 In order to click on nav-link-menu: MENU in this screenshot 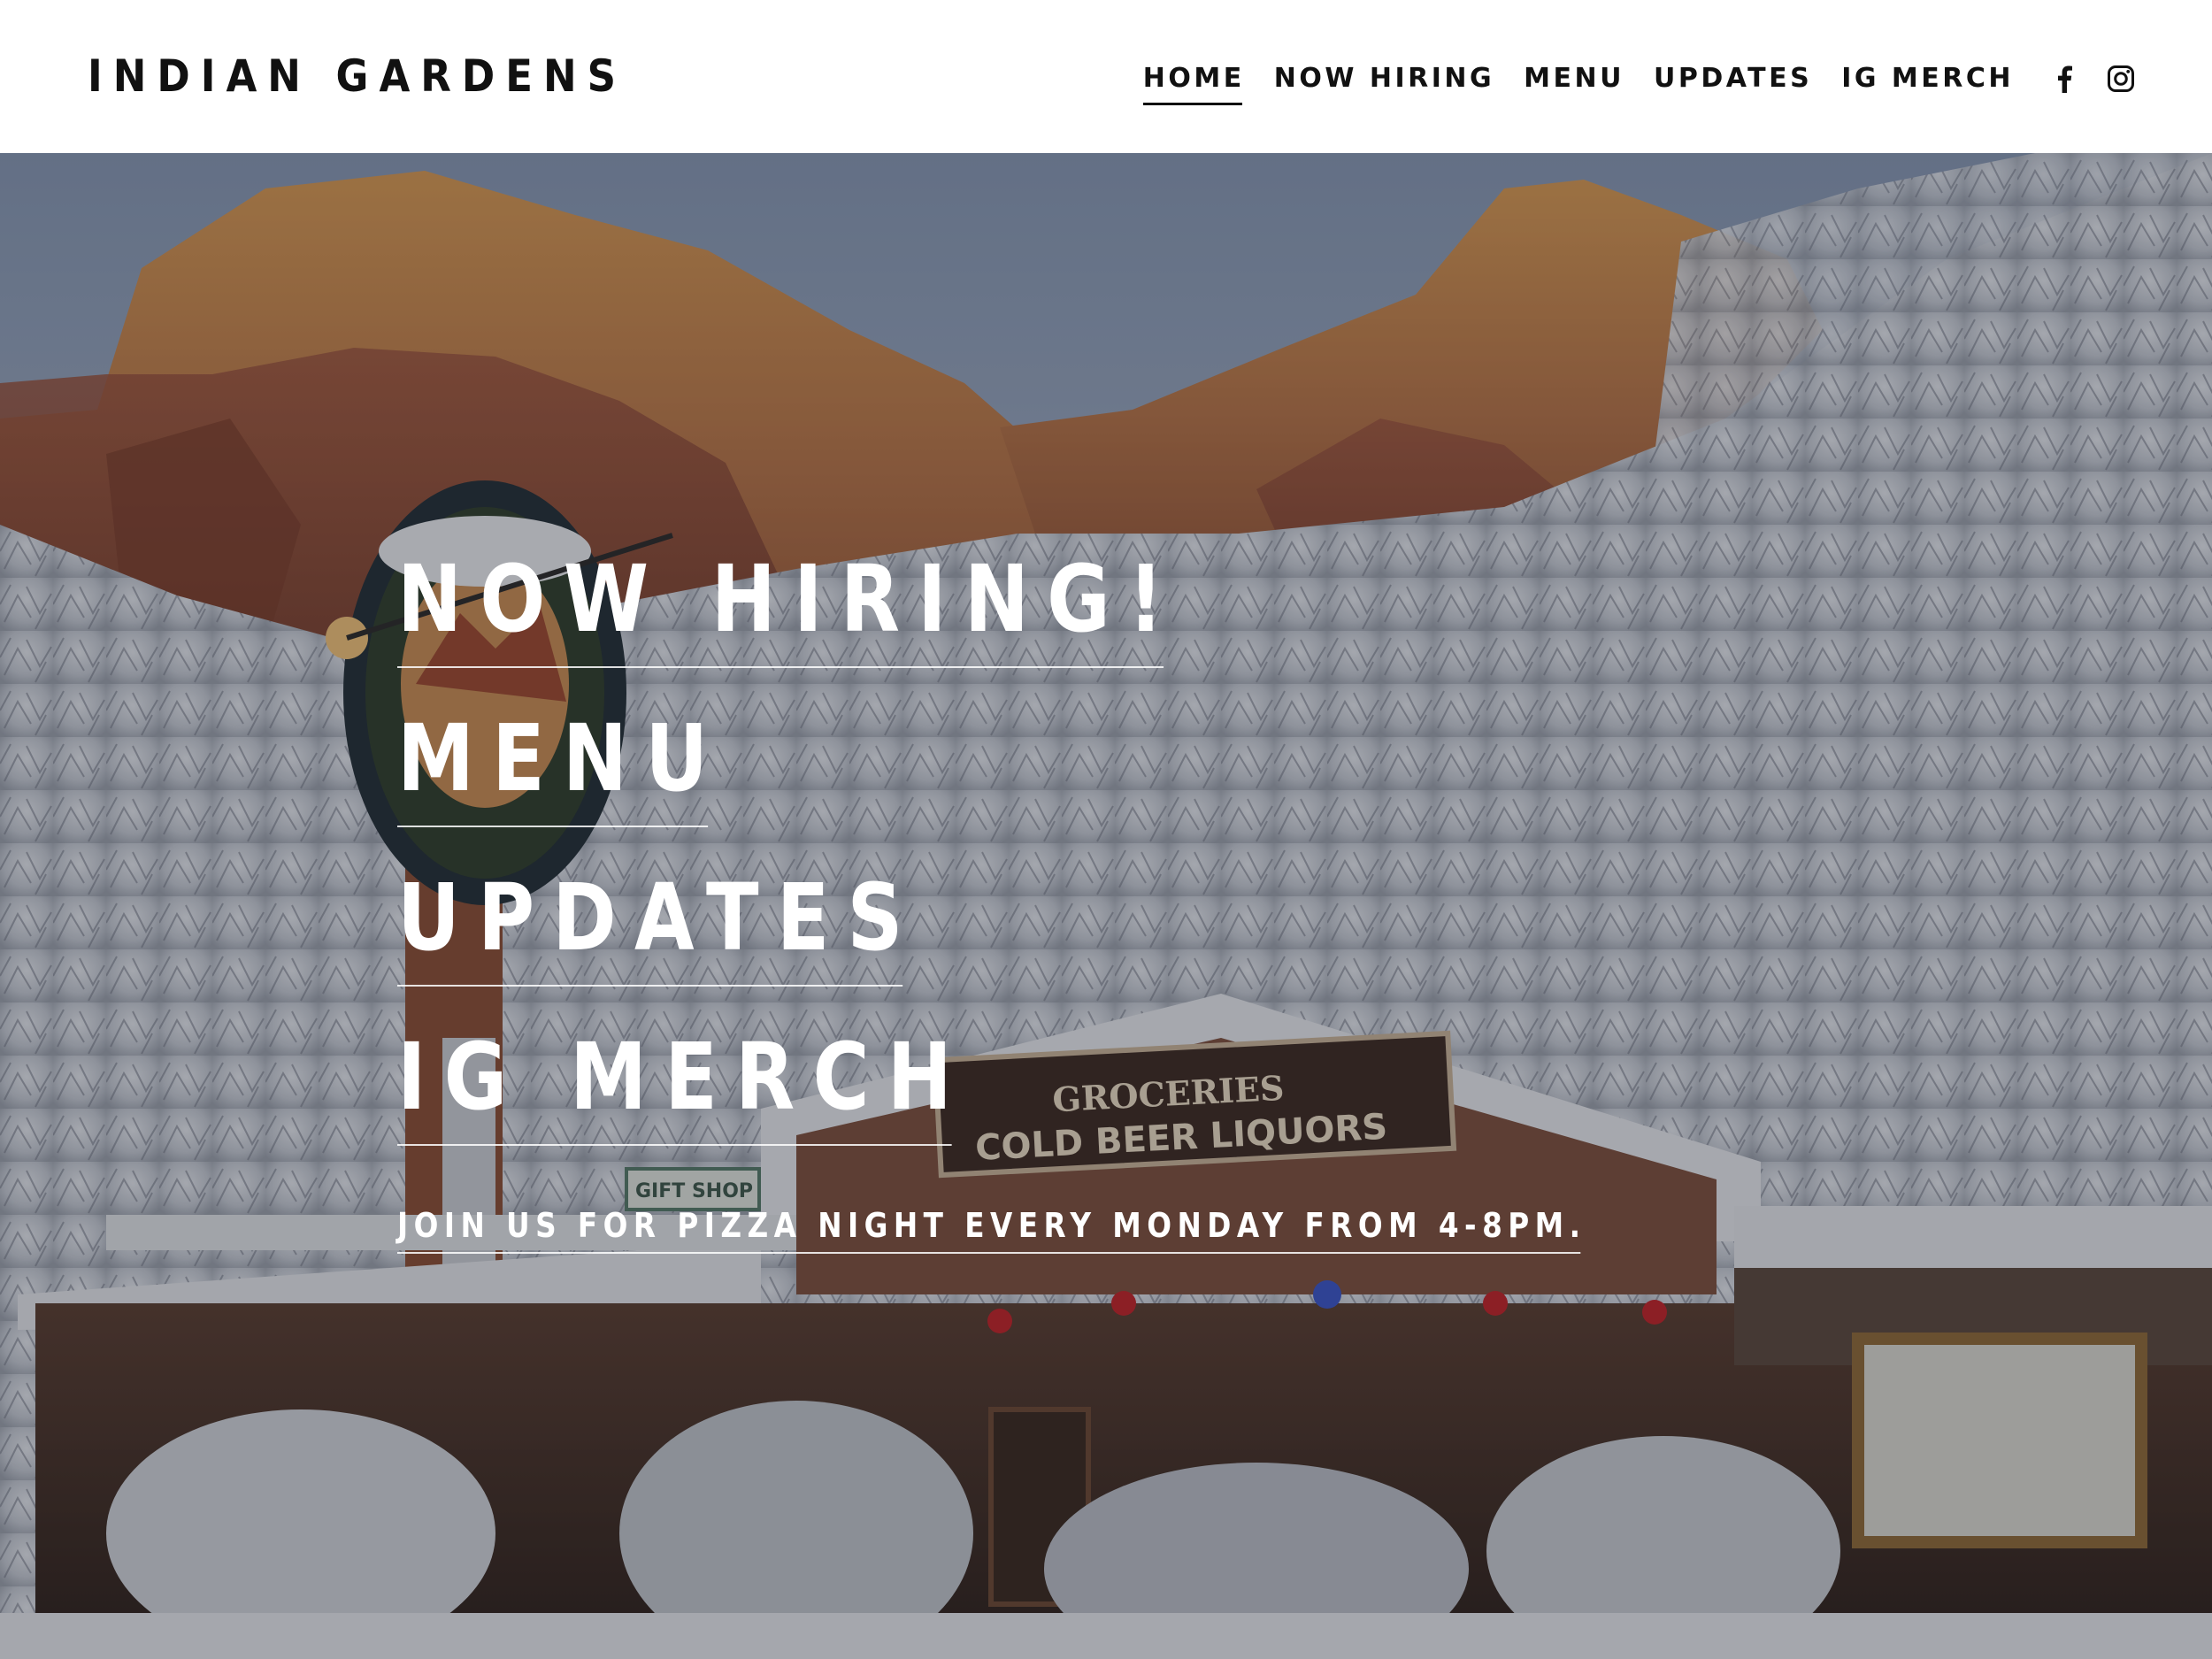, I will do `click(1574, 79)`.